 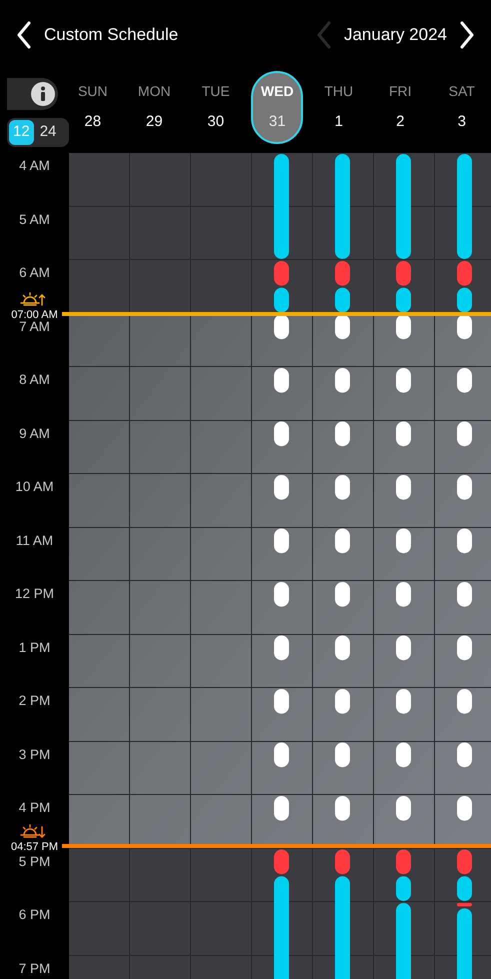 I want to click on hour-label: 10 AM, so click(x=34, y=487).